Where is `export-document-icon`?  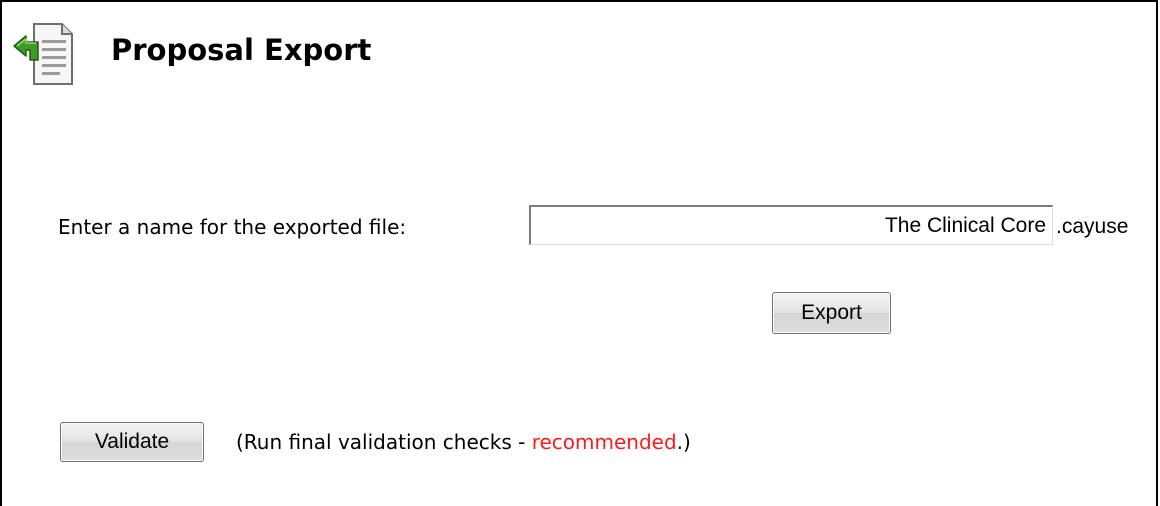
export-document-icon is located at coordinates (44, 54).